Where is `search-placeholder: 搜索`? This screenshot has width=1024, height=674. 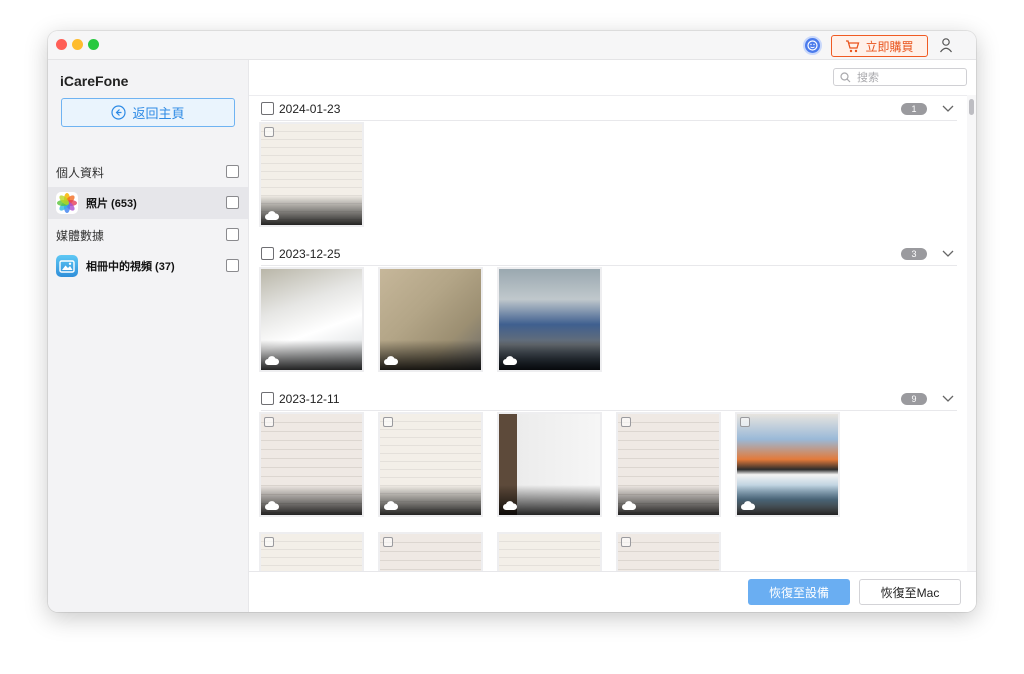
search-placeholder: 搜索 is located at coordinates (868, 78).